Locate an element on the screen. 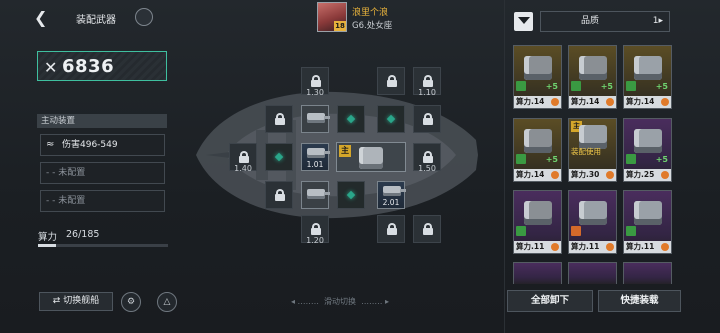 This screenshot has height=333, width=720. back-button: ❮ is located at coordinates (44, 18).